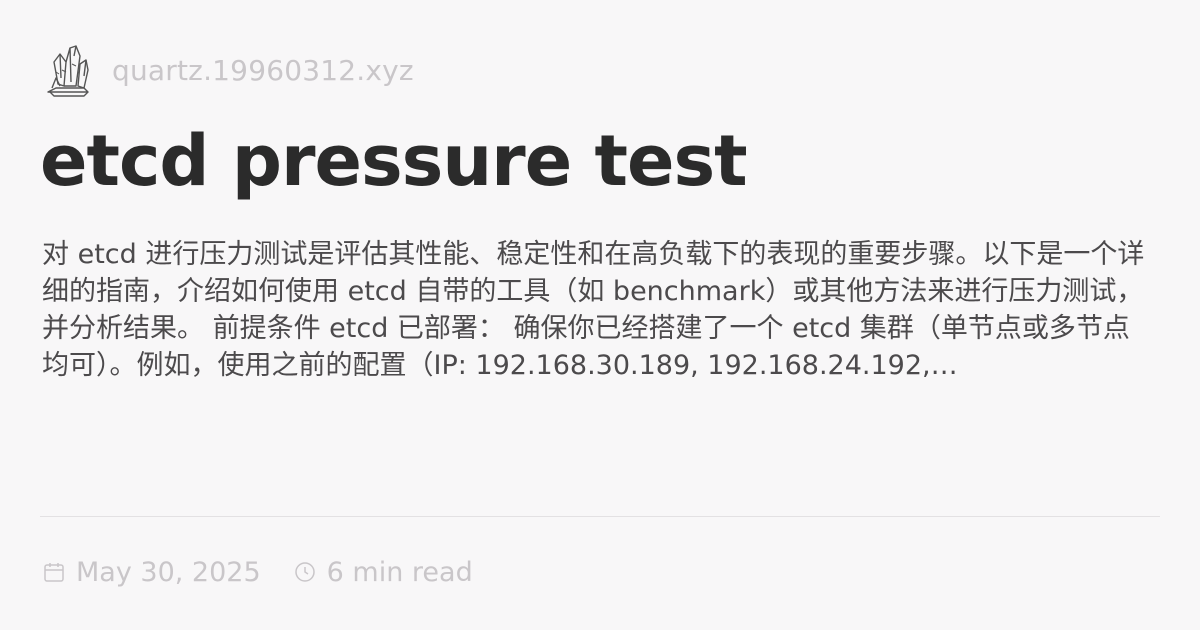 The height and width of the screenshot is (630, 1200). I want to click on article-meta: May 30, 2025 6 min read, so click(257, 572).